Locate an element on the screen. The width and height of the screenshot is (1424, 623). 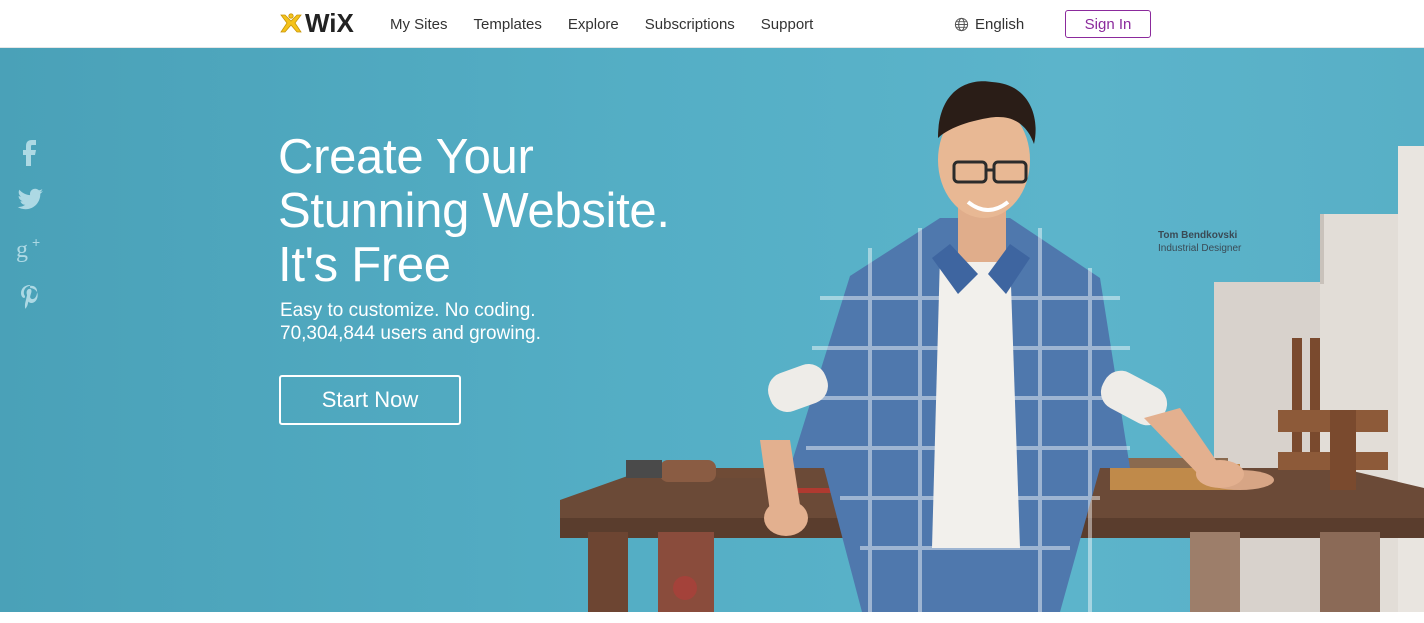
person-tshirt is located at coordinates (976, 402).